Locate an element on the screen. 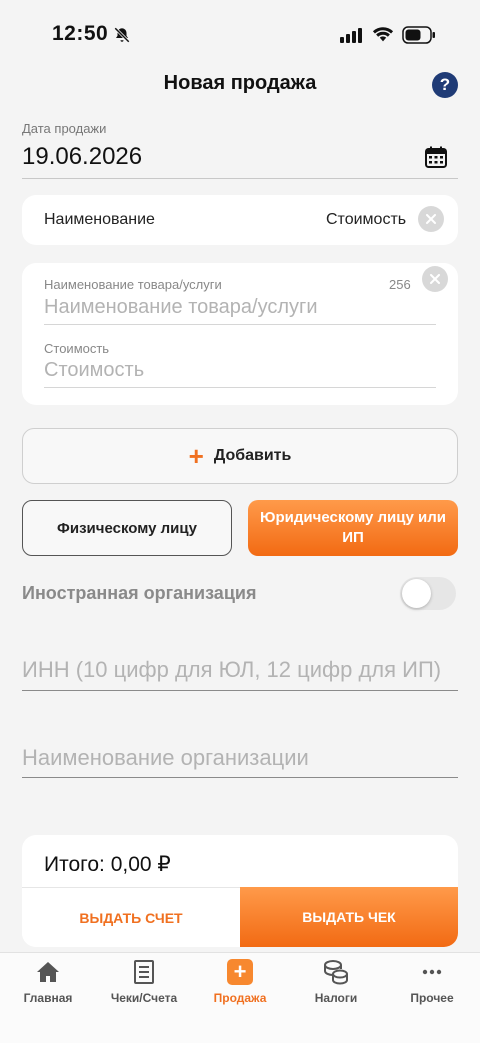 This screenshot has width=480, height=1043. sale-date-field: 19.06.2026 is located at coordinates (82, 157).